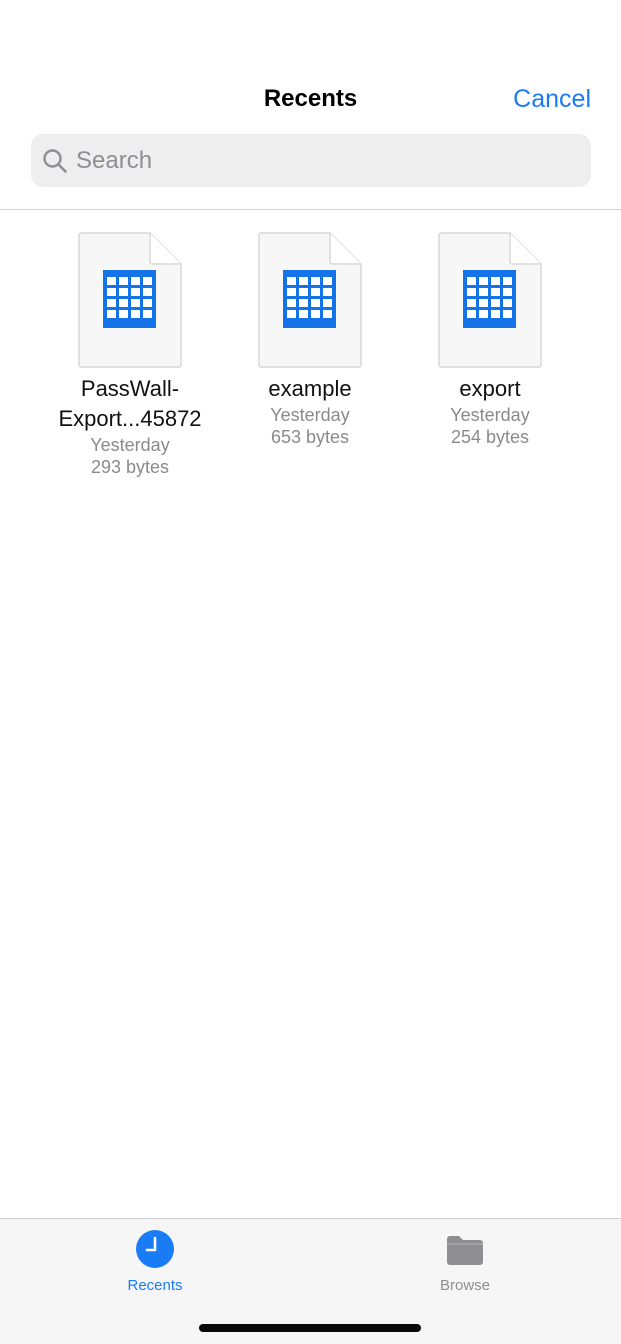 Image resolution: width=621 pixels, height=1344 pixels. What do you see at coordinates (310, 1328) in the screenshot?
I see `home-indicator` at bounding box center [310, 1328].